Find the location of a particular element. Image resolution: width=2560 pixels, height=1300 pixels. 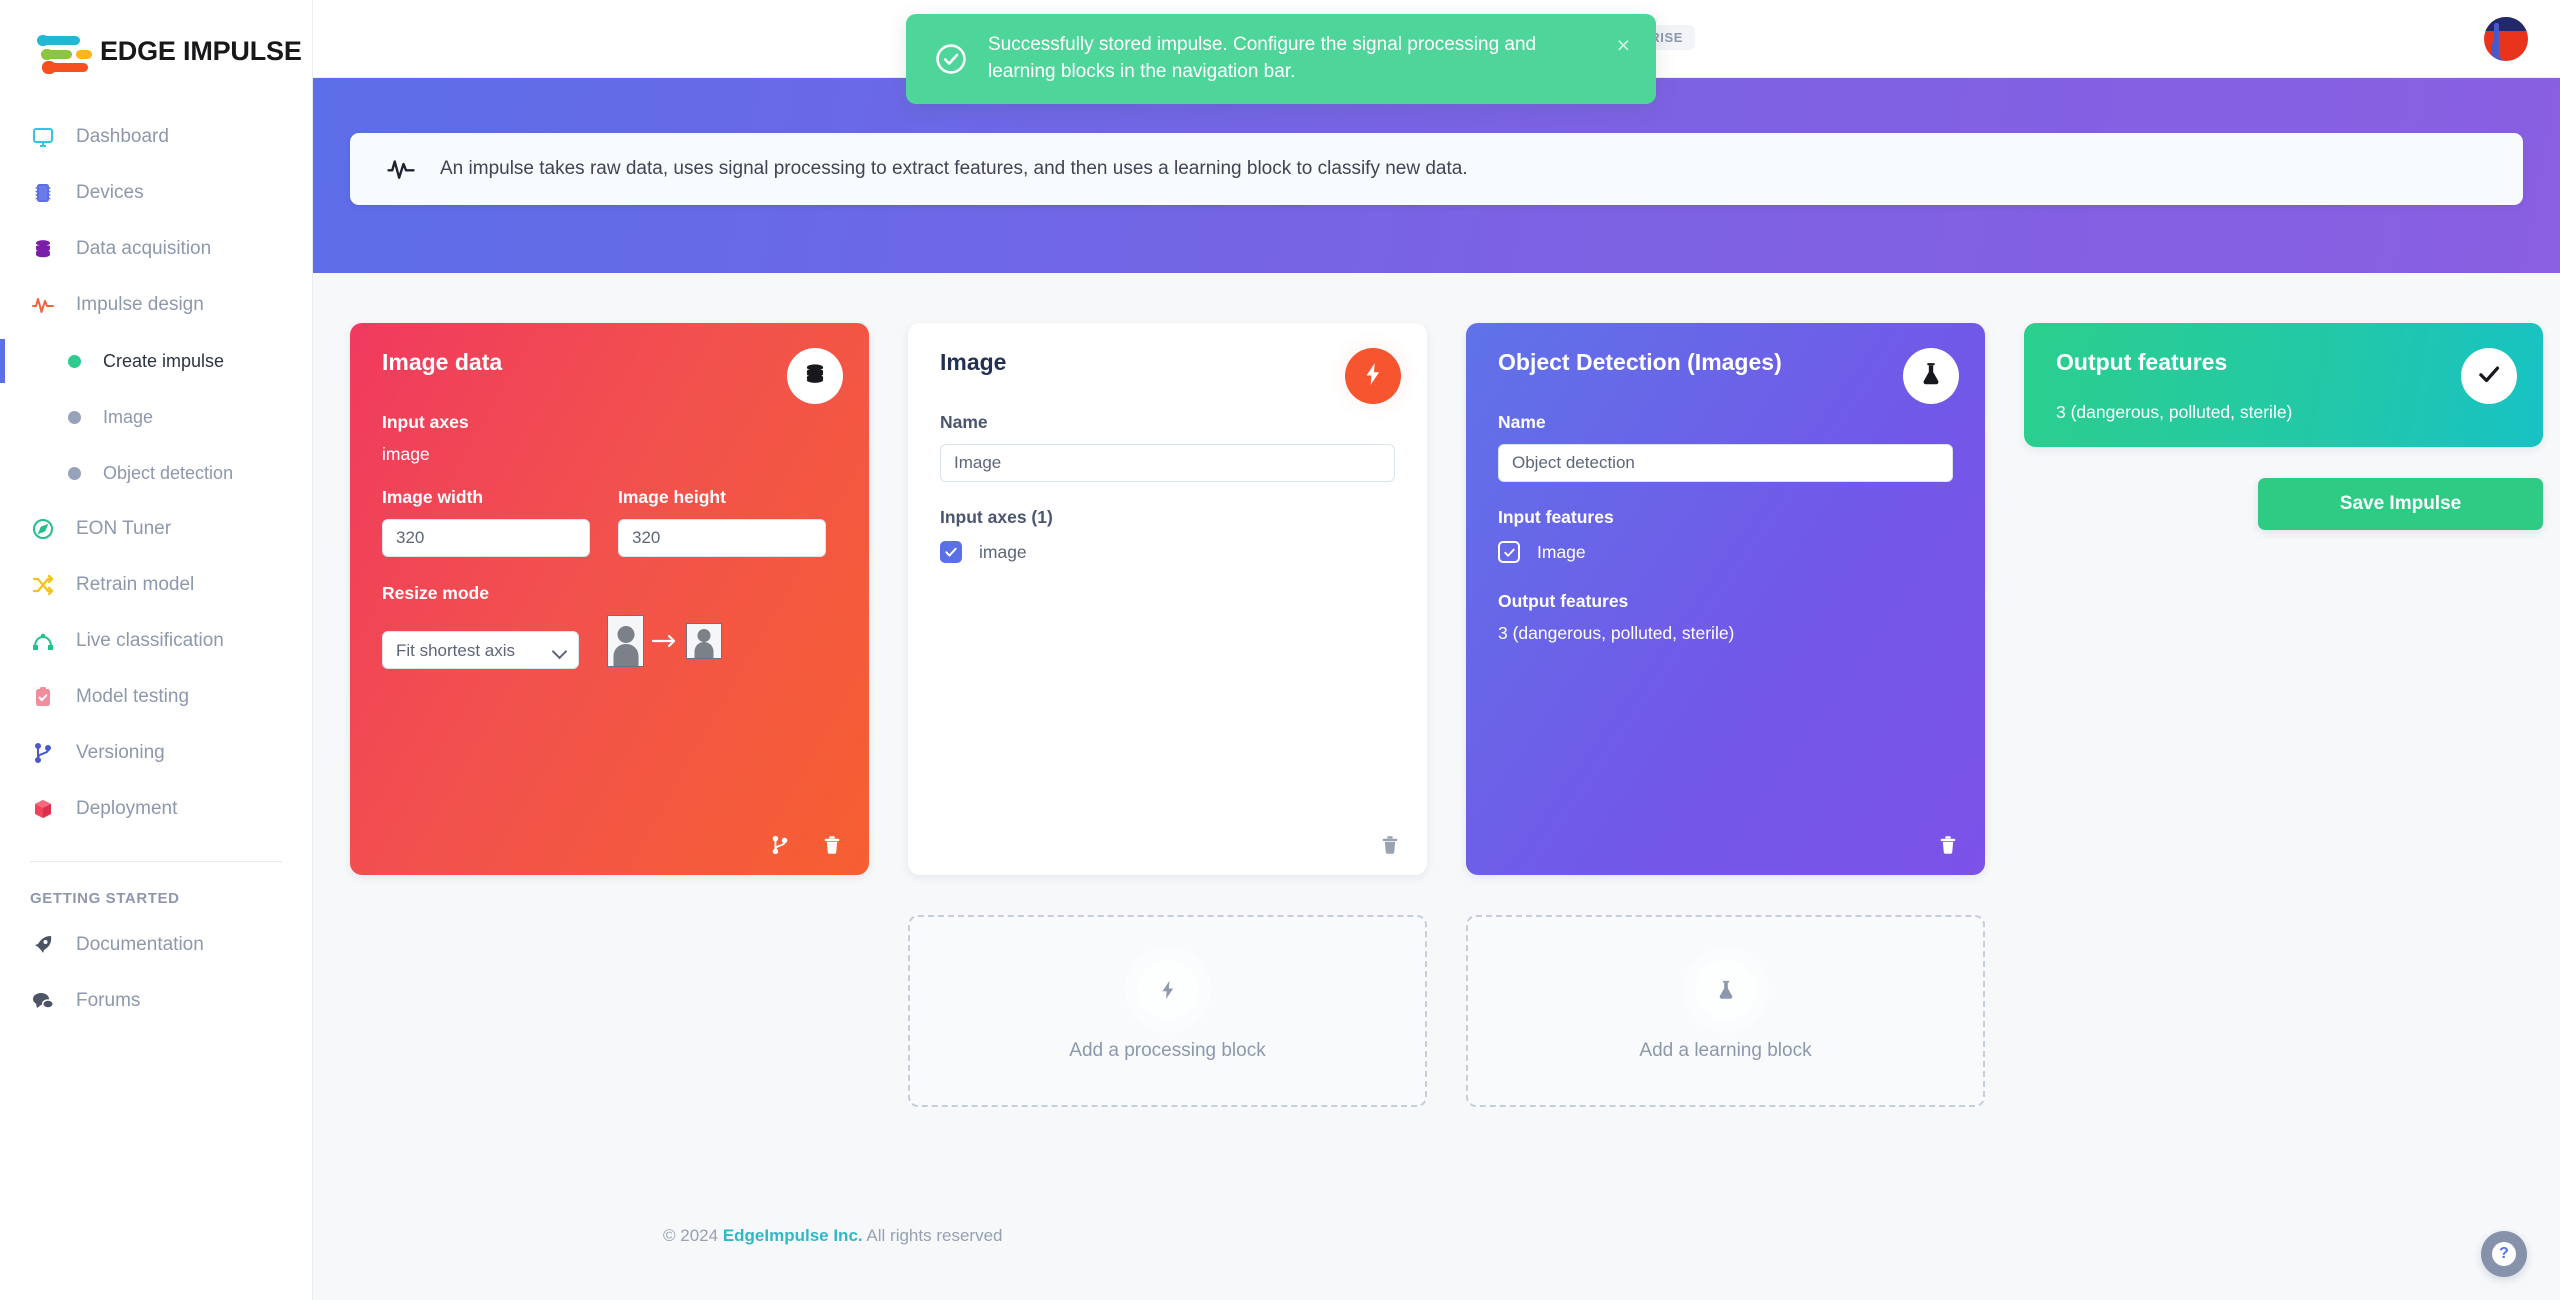

add-learning-block: Add a learning block is located at coordinates (1725, 1011).